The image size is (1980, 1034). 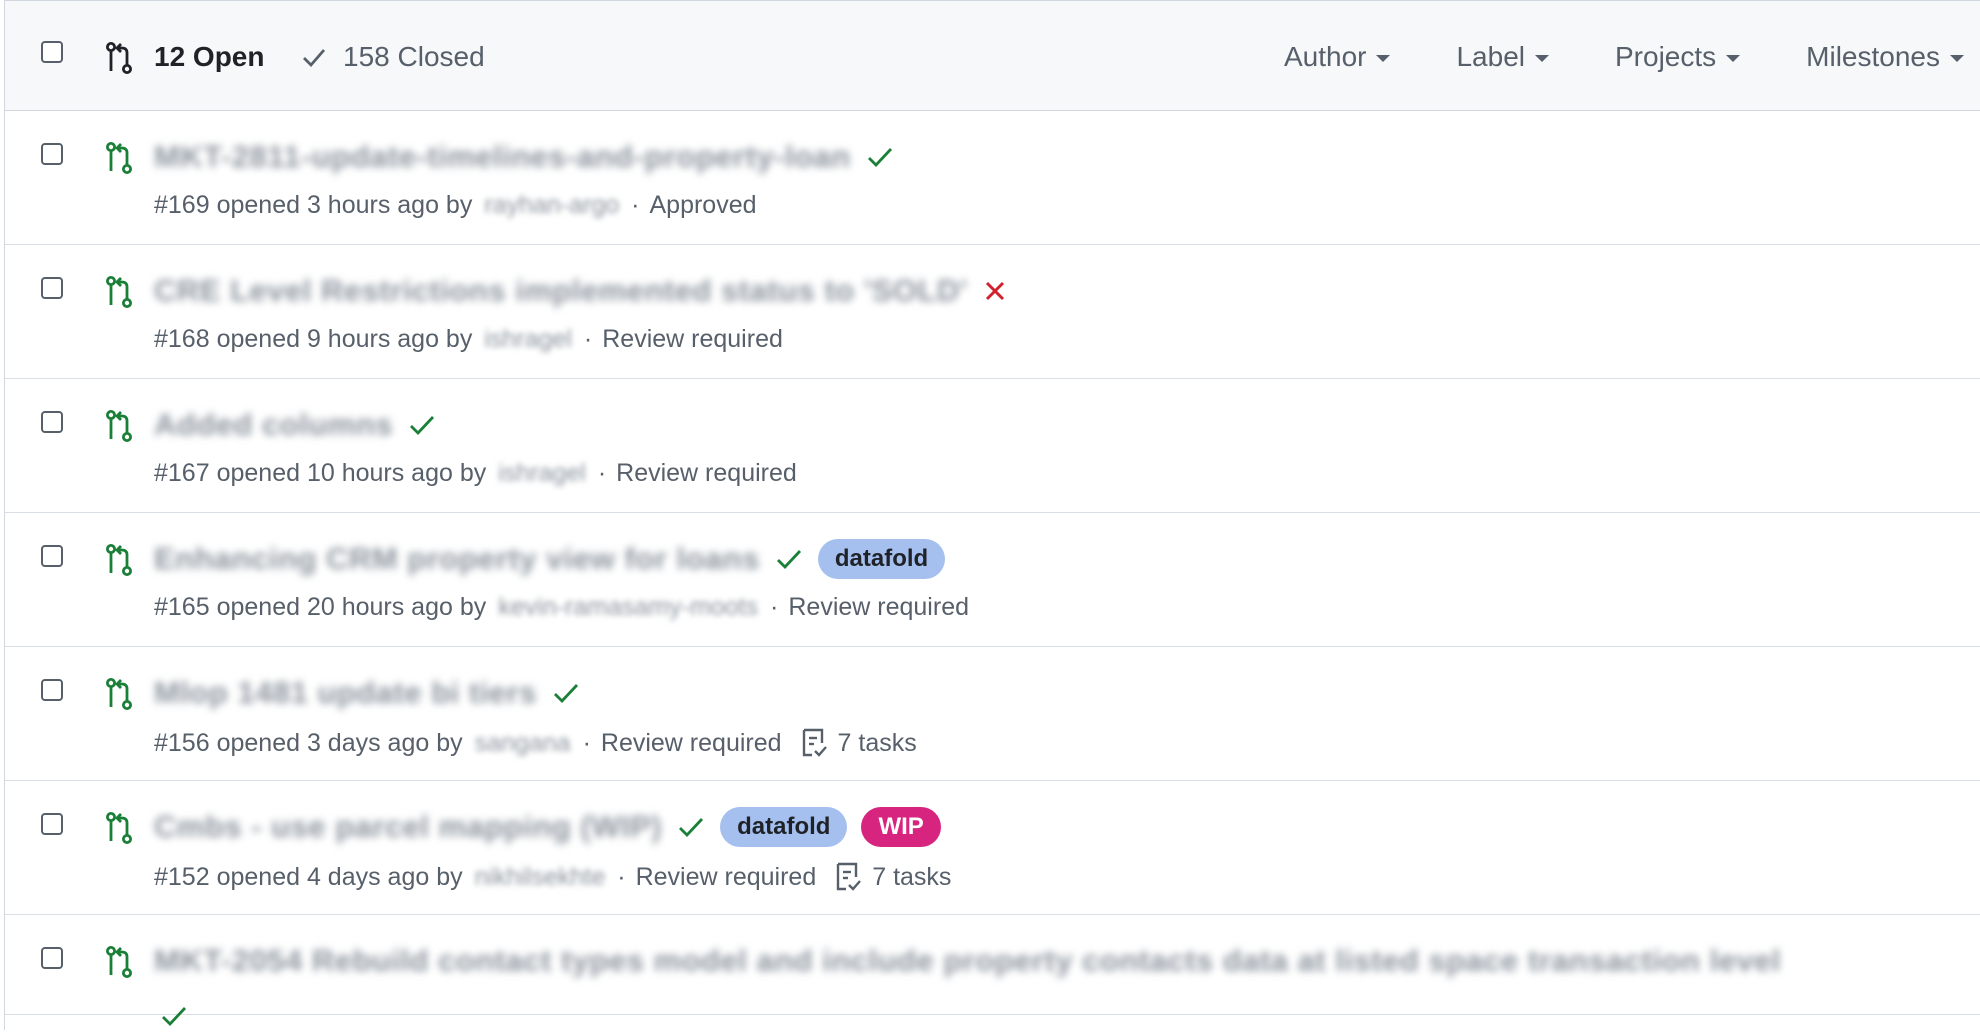 What do you see at coordinates (351, 607) in the screenshot?
I see `pr-opened-text: opened 20 hours ago by` at bounding box center [351, 607].